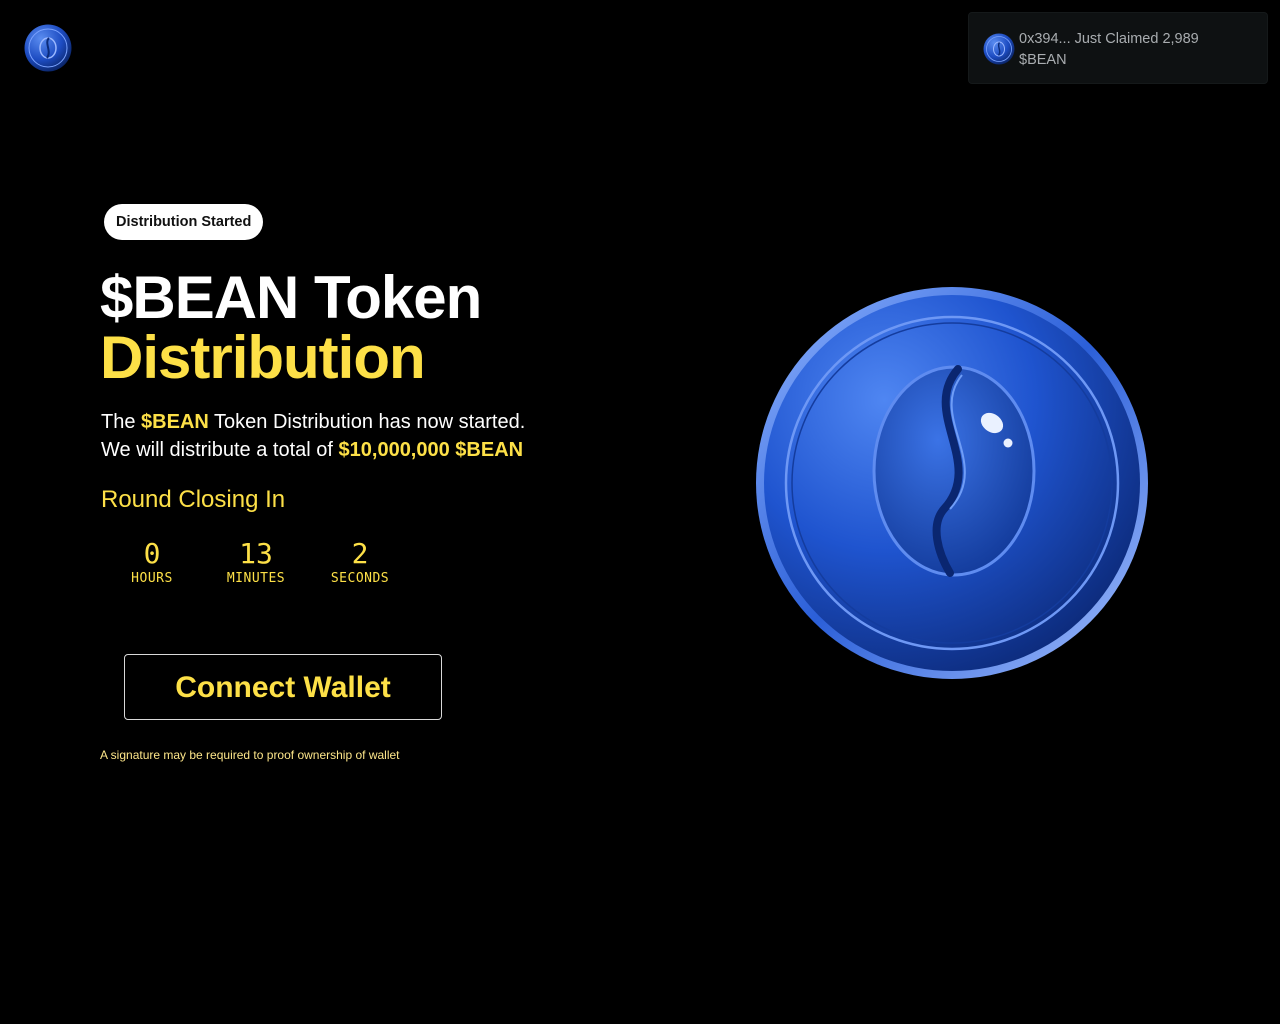 This screenshot has height=1024, width=1280. Describe the element at coordinates (283, 687) in the screenshot. I see `connect-wallet-button: Connect Wallet` at that location.